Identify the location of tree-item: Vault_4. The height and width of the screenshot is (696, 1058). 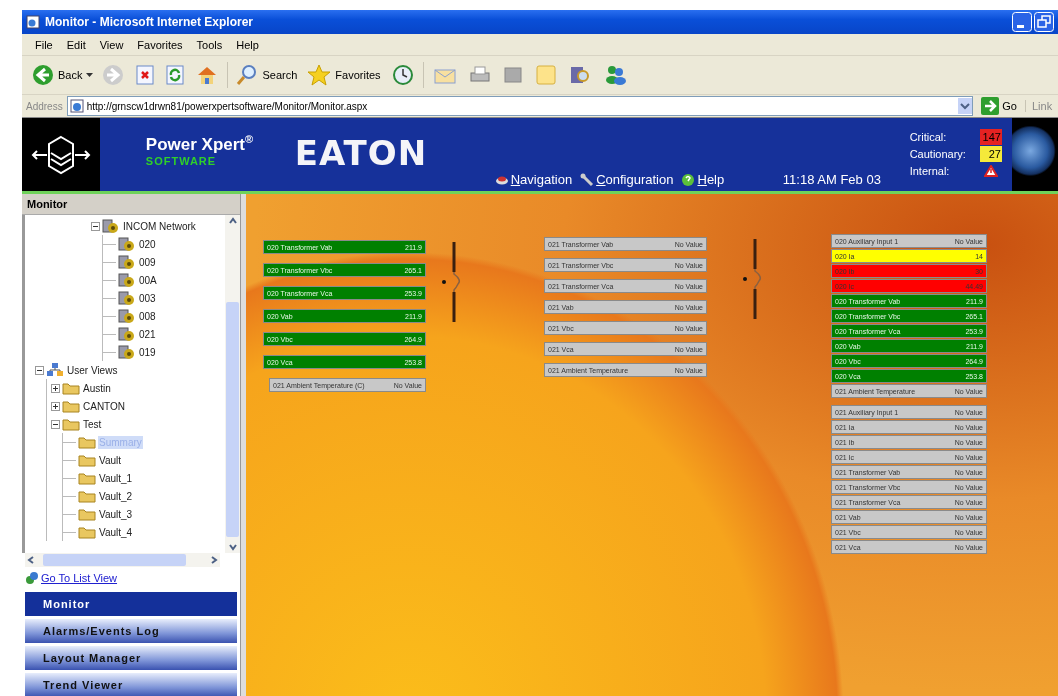
(116, 532).